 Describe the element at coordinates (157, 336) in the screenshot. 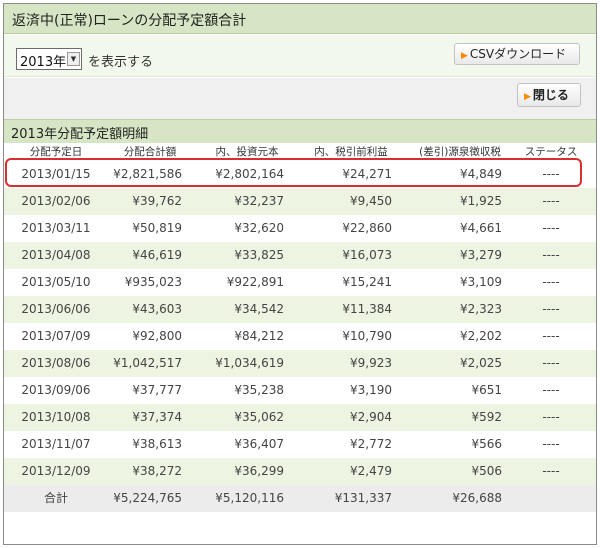

I see `cell-total: ¥92,800` at that location.